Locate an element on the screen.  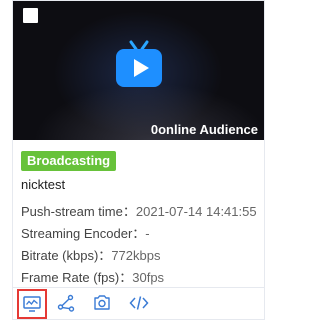
screenshot-icon is located at coordinates (102, 302).